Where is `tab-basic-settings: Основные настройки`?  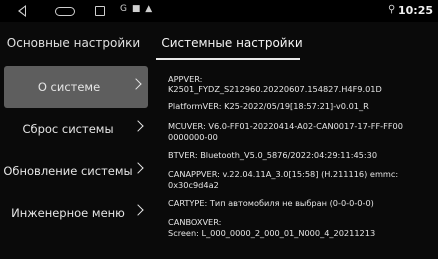
tab-basic-settings: Основные настройки is located at coordinates (73, 43).